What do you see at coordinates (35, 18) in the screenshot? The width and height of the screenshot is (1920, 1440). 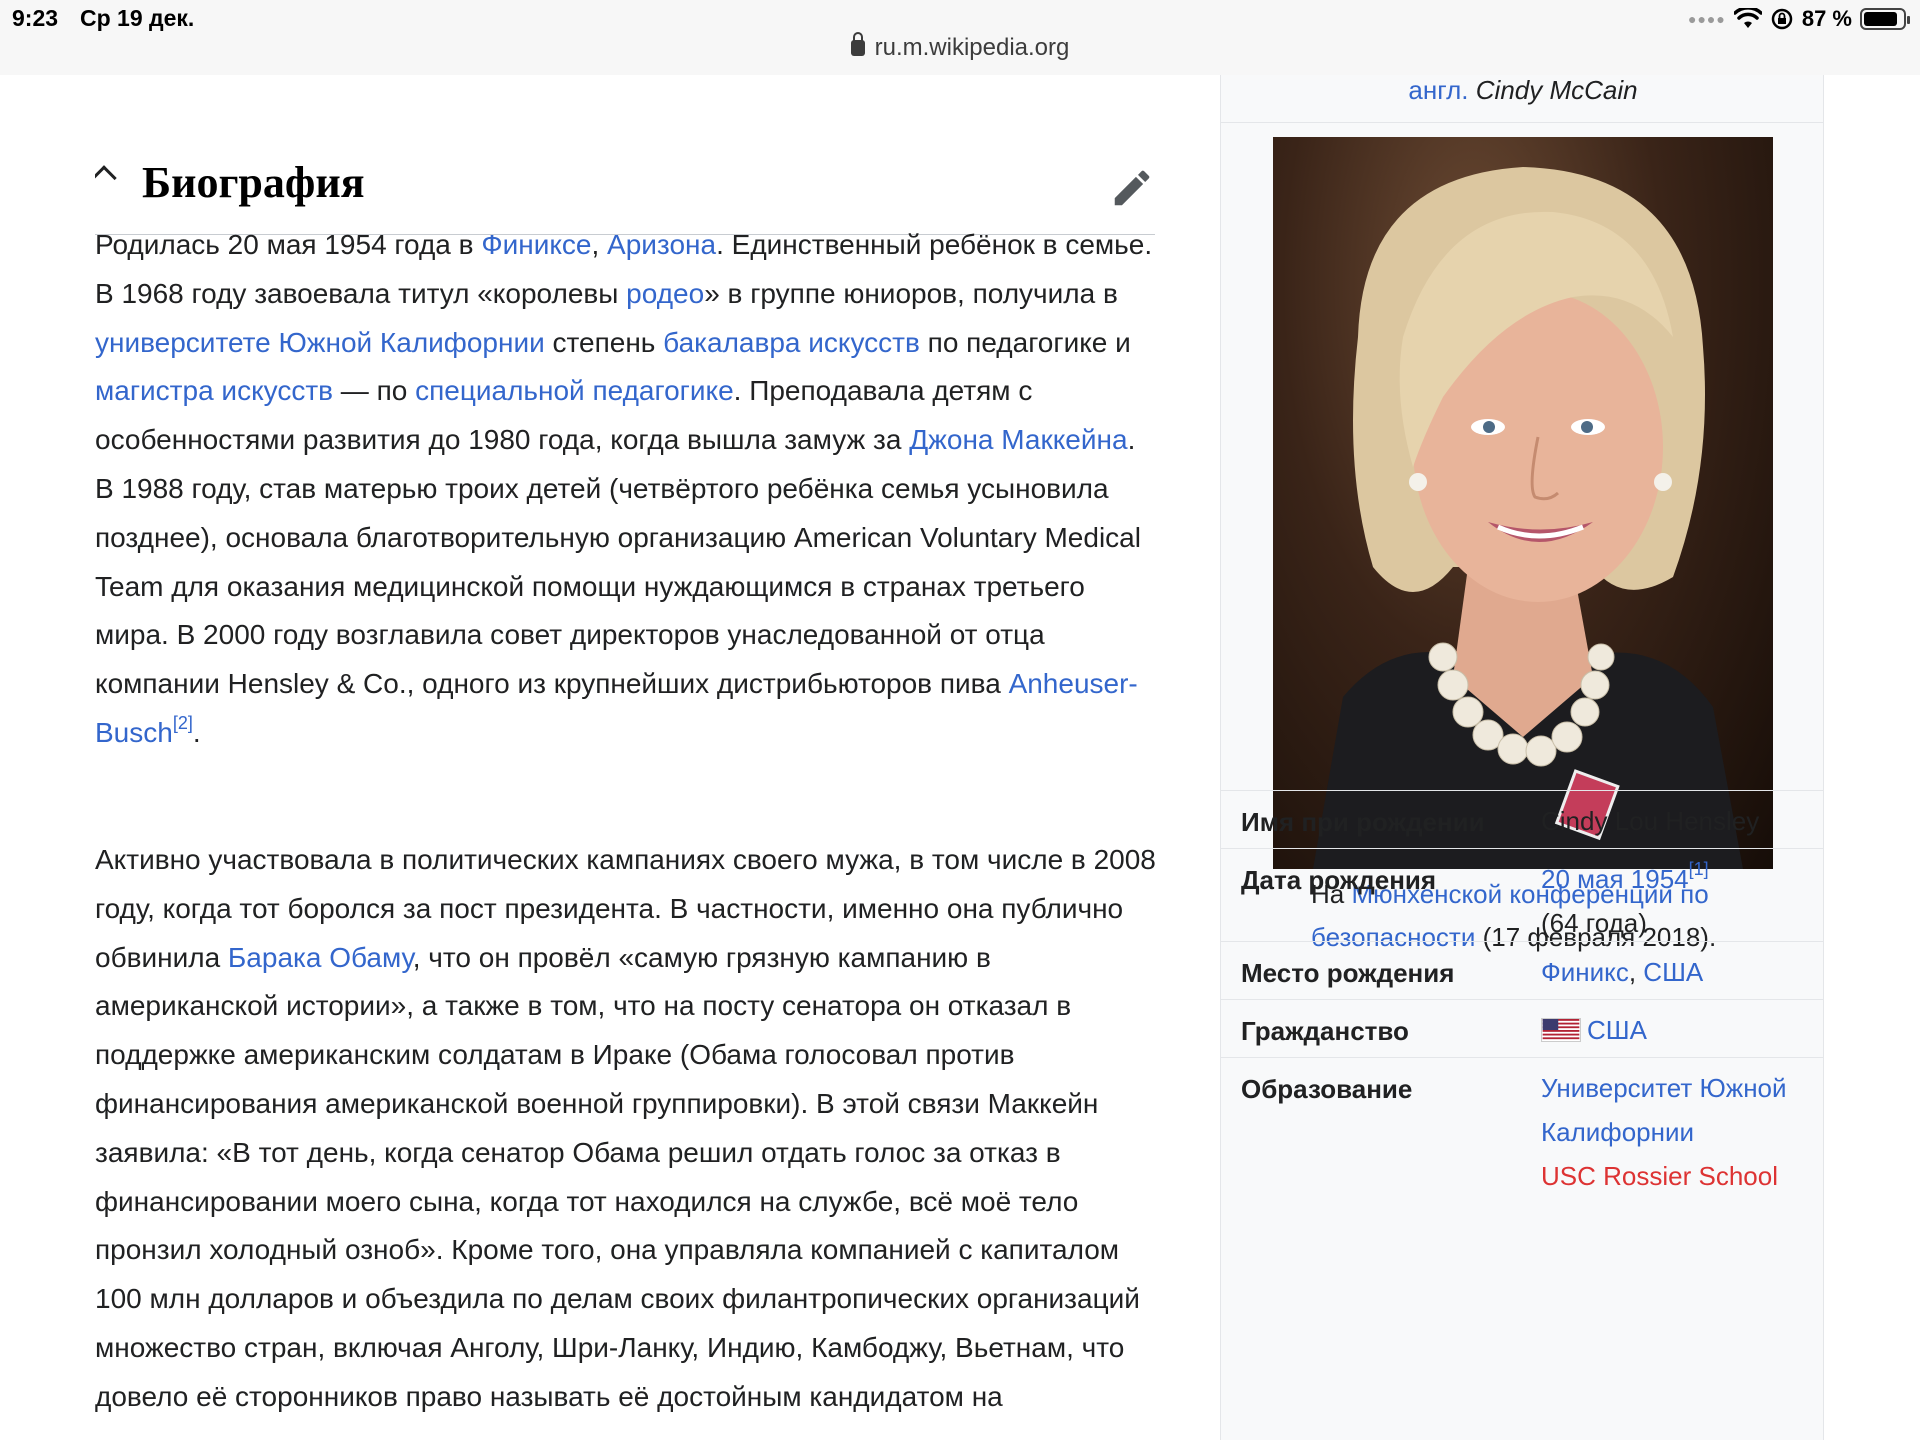 I see `status-time: 9:23` at bounding box center [35, 18].